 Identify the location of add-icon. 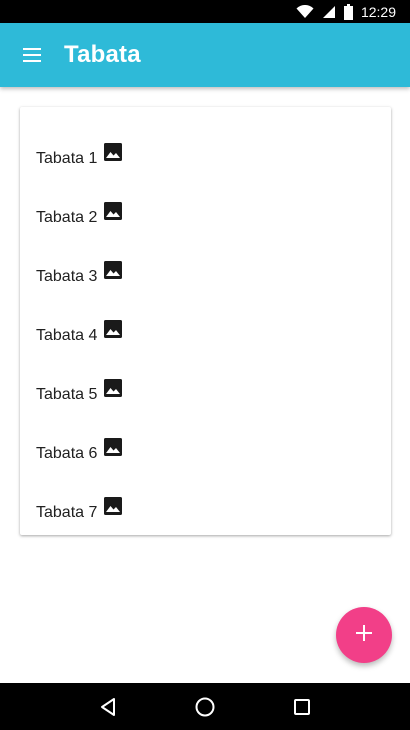
(364, 635).